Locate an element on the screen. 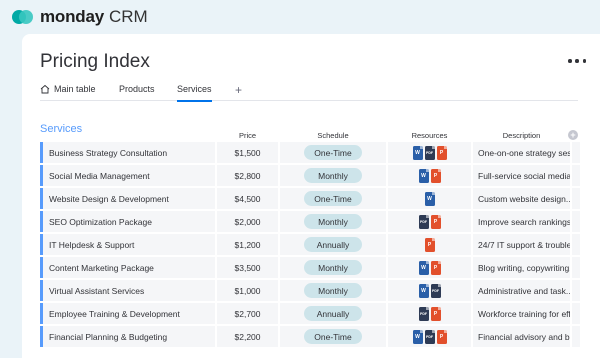 Image resolution: width=600 pixels, height=358 pixels. price-cell: $1,000 is located at coordinates (247, 290).